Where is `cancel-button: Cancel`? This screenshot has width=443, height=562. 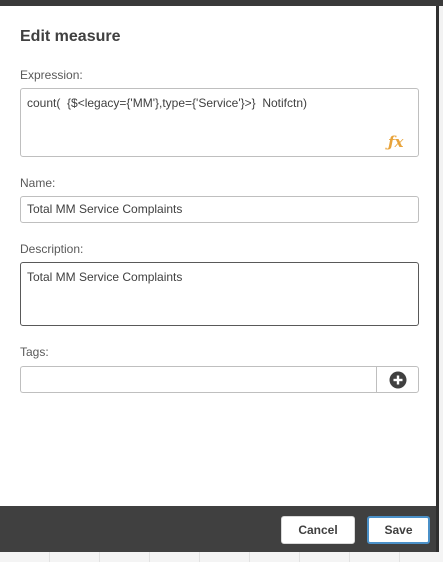
cancel-button: Cancel is located at coordinates (318, 530).